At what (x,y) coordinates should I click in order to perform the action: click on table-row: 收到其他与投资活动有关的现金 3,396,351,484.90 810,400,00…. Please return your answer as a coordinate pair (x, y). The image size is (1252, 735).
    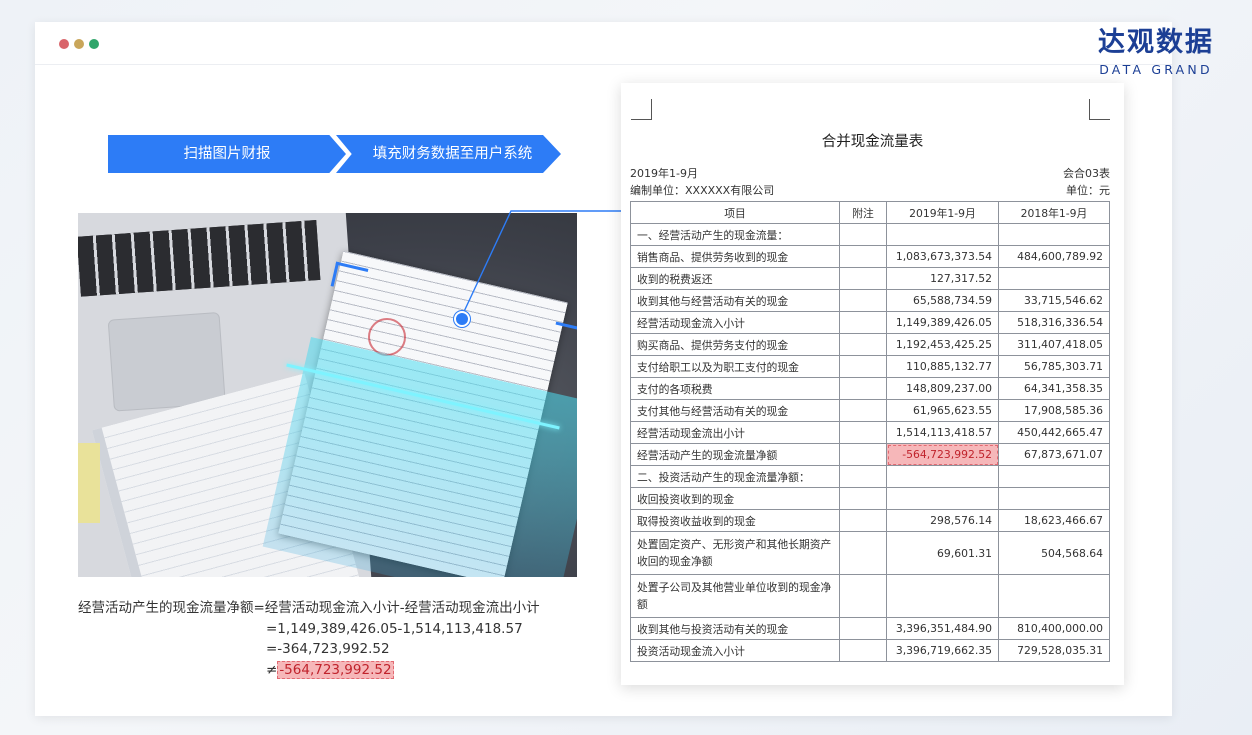
    Looking at the image, I should click on (870, 628).